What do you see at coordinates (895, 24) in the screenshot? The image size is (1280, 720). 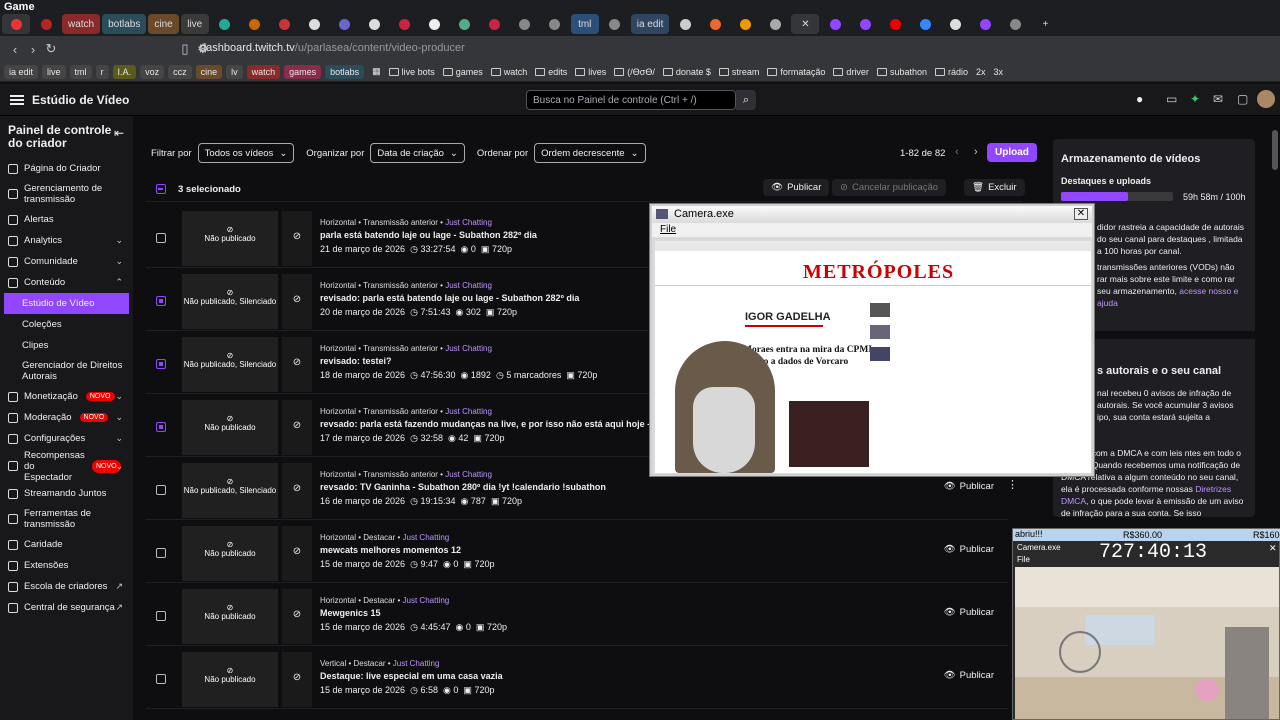 I see `tab-icon-v` at bounding box center [895, 24].